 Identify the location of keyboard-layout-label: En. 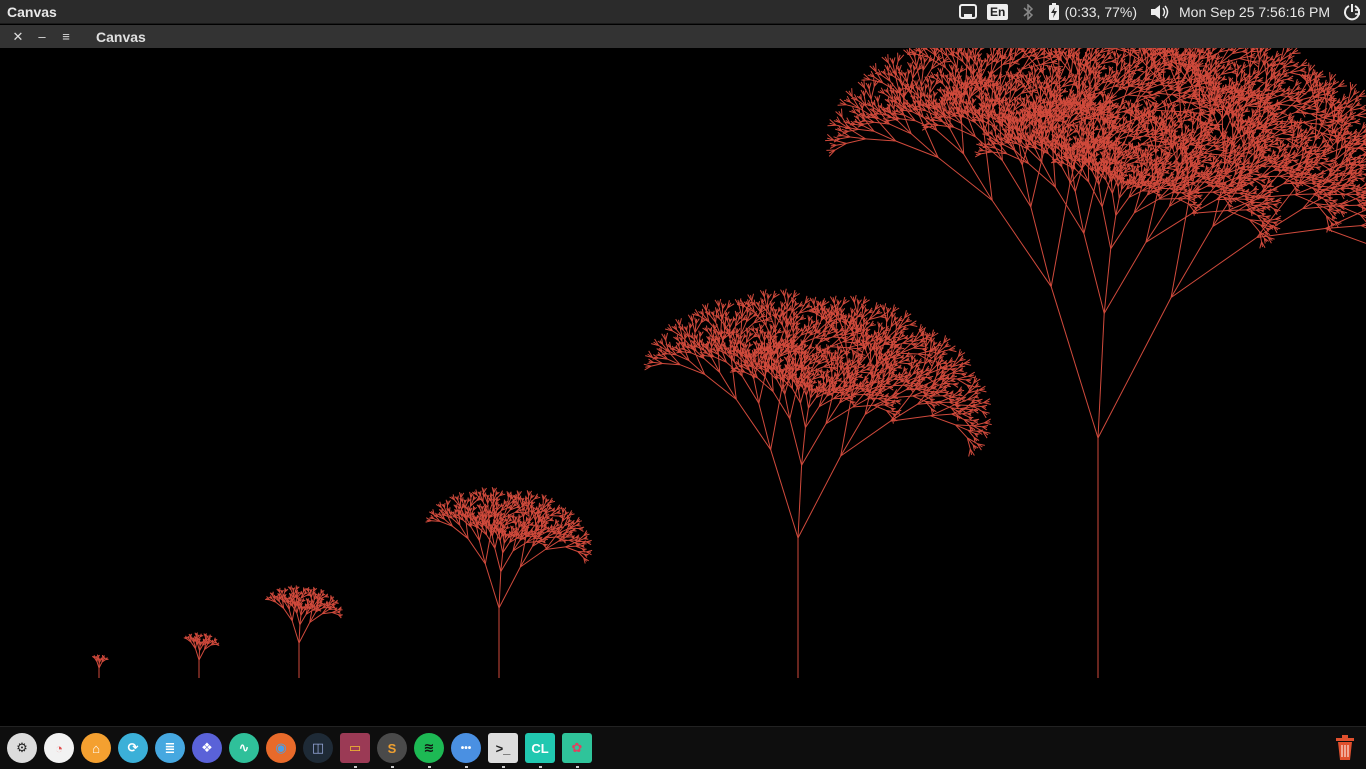
(997, 12).